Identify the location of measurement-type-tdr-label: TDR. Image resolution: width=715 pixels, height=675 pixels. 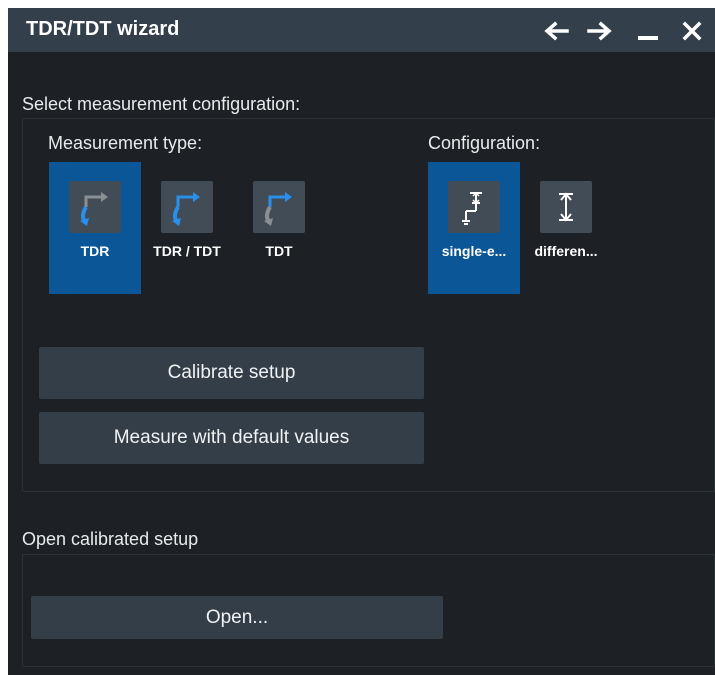
(95, 251).